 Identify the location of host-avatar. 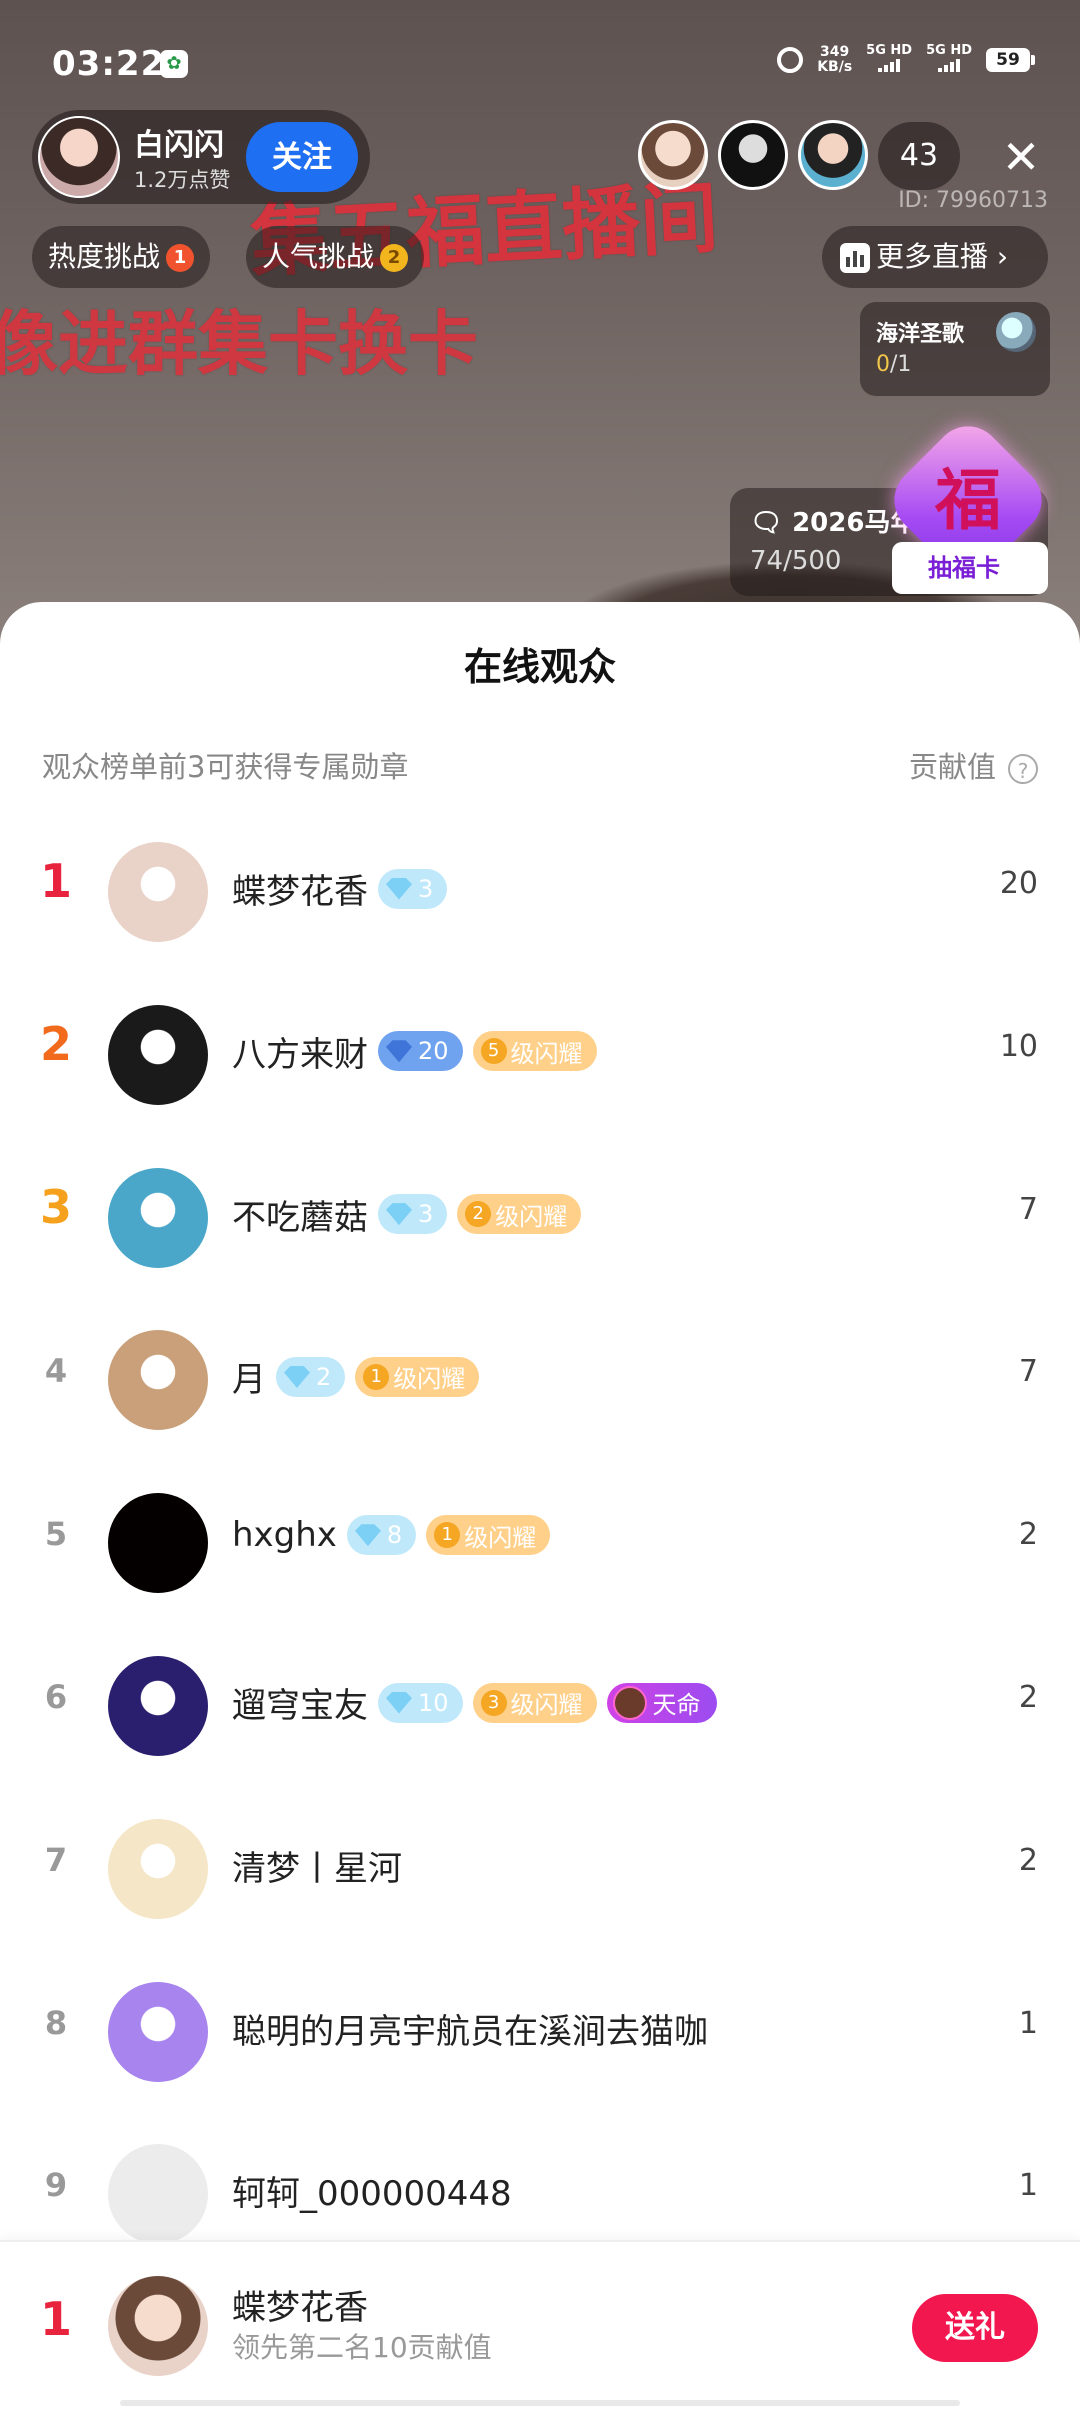
(79, 157).